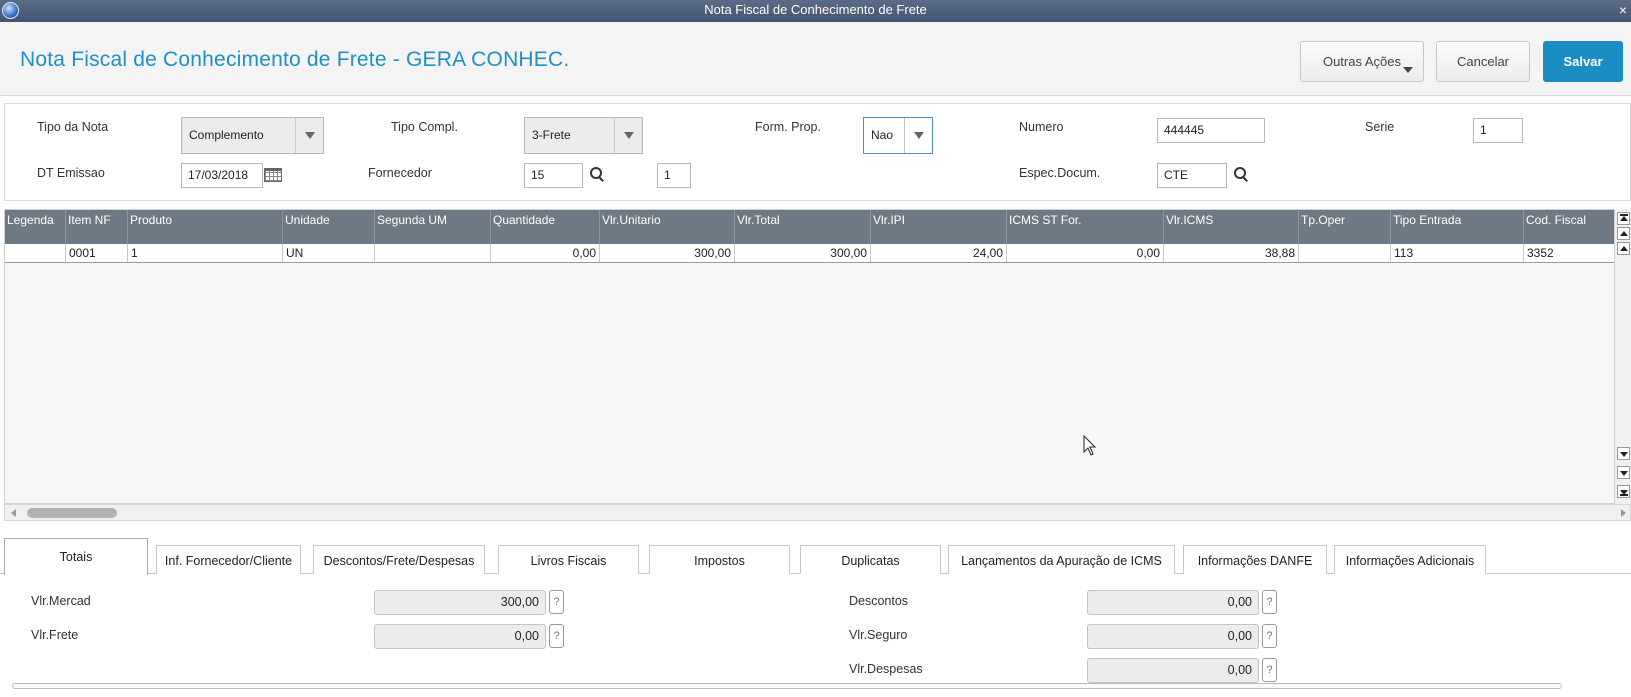 Image resolution: width=1631 pixels, height=697 pixels. What do you see at coordinates (545, 253) in the screenshot?
I see `cell-quantidade: 0,00` at bounding box center [545, 253].